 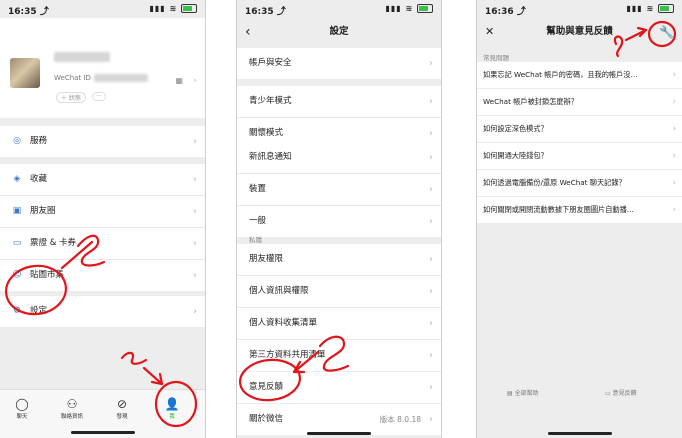 What do you see at coordinates (22, 404) in the screenshot?
I see `chat-icon: ◯` at bounding box center [22, 404].